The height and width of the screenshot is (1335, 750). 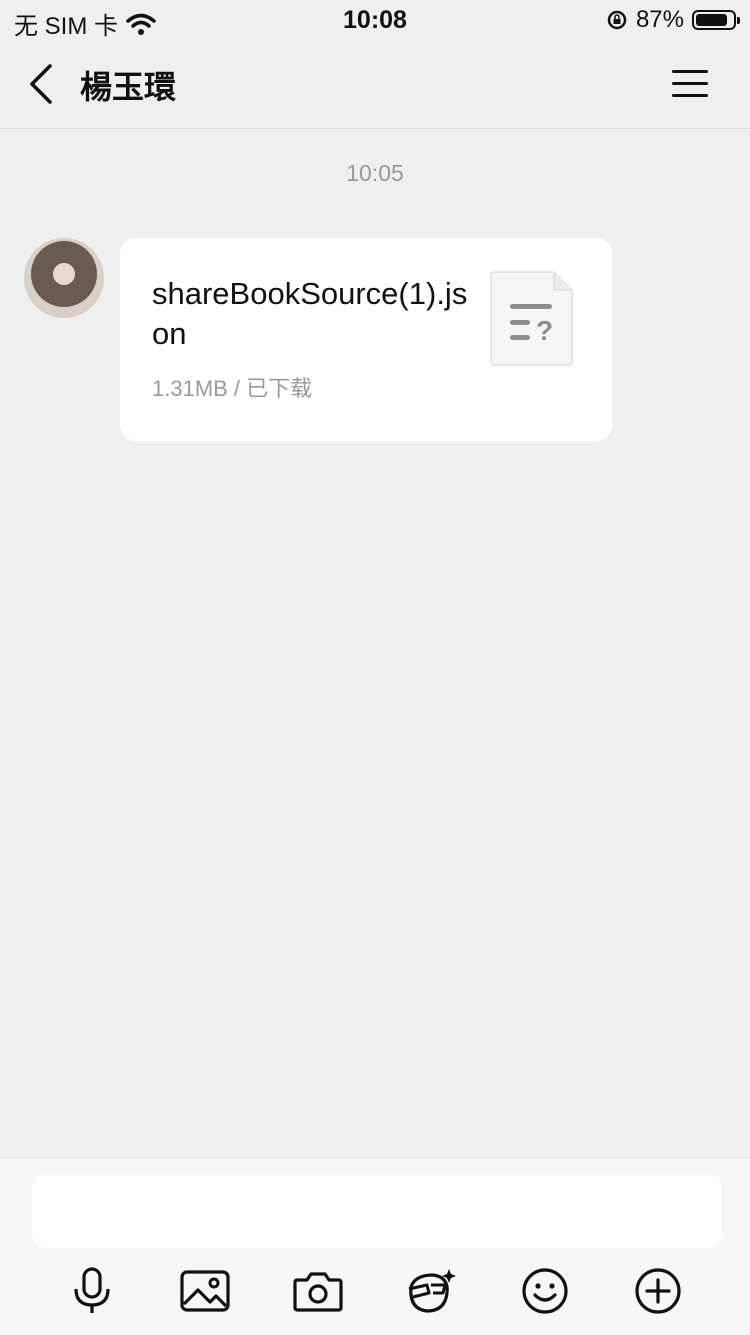 I want to click on status-bar: 无 SIM 卡 10:08 87%, so click(x=375, y=20).